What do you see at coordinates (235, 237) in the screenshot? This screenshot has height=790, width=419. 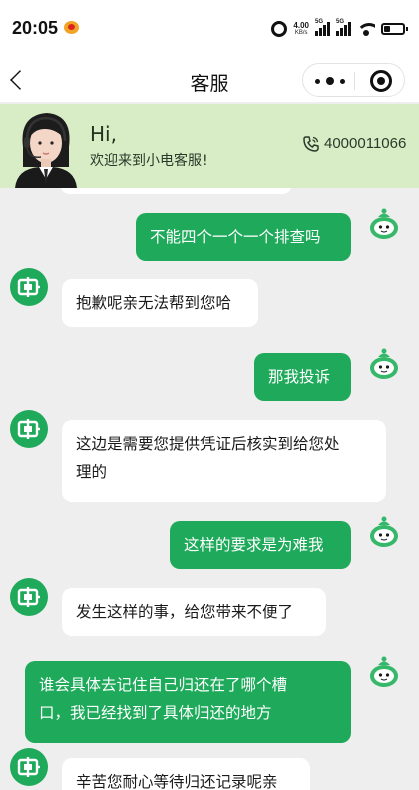 I see `message-text: 不能四个一个一个排查吗` at bounding box center [235, 237].